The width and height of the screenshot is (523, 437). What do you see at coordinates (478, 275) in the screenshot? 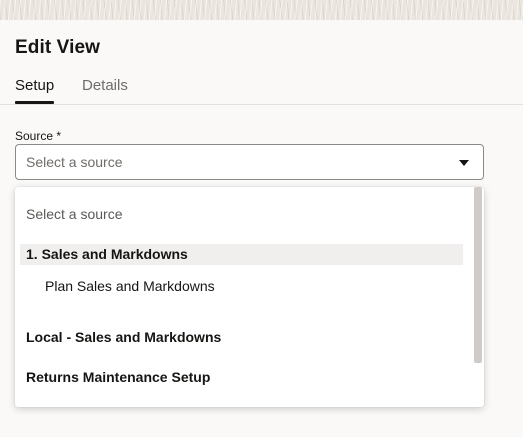
I see `dropdown-scrollbar` at bounding box center [478, 275].